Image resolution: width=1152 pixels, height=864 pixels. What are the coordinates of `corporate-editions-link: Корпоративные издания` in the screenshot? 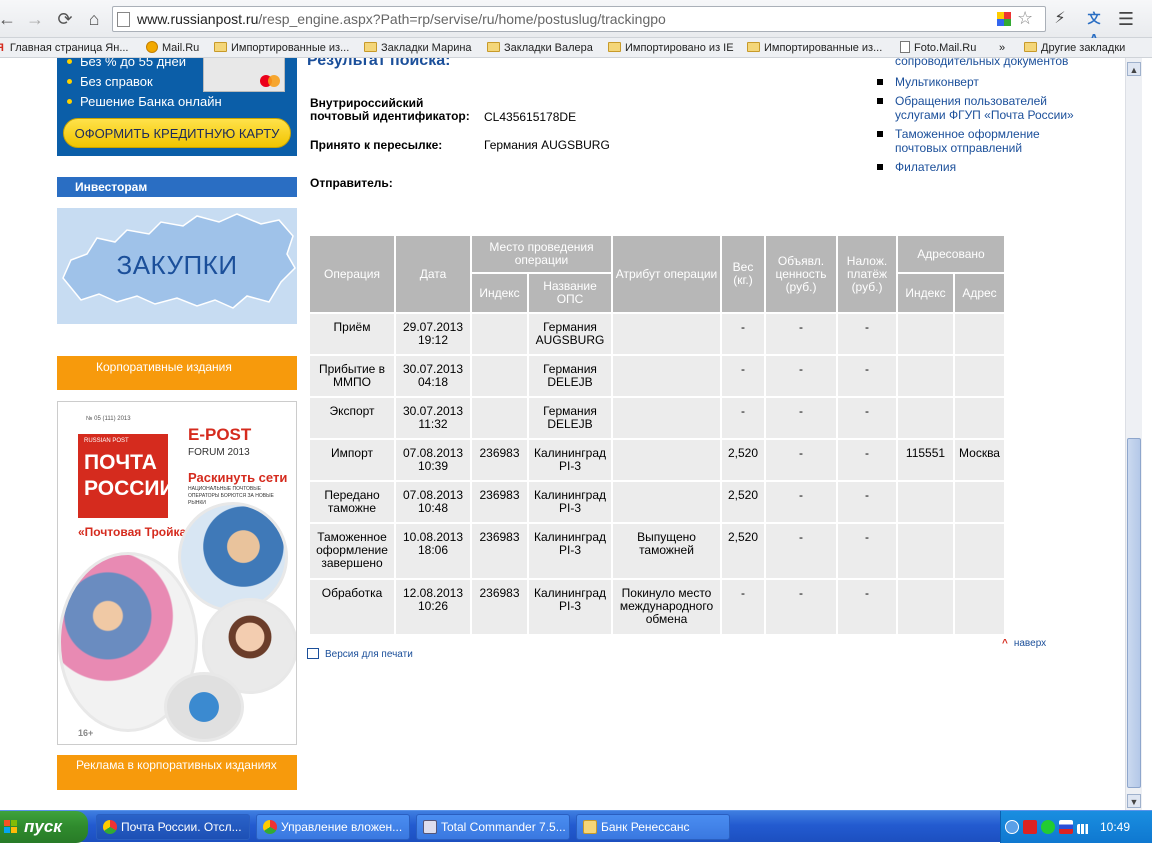 It's located at (177, 373).